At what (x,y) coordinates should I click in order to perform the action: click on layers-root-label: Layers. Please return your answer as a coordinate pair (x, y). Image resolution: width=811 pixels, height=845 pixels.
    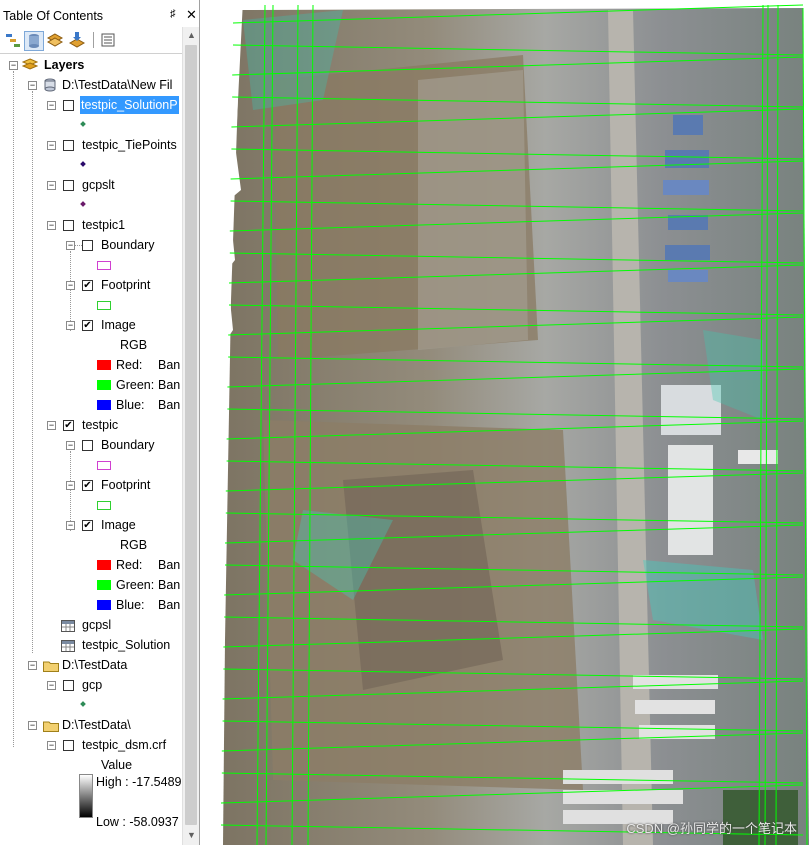
    Looking at the image, I should click on (64, 65).